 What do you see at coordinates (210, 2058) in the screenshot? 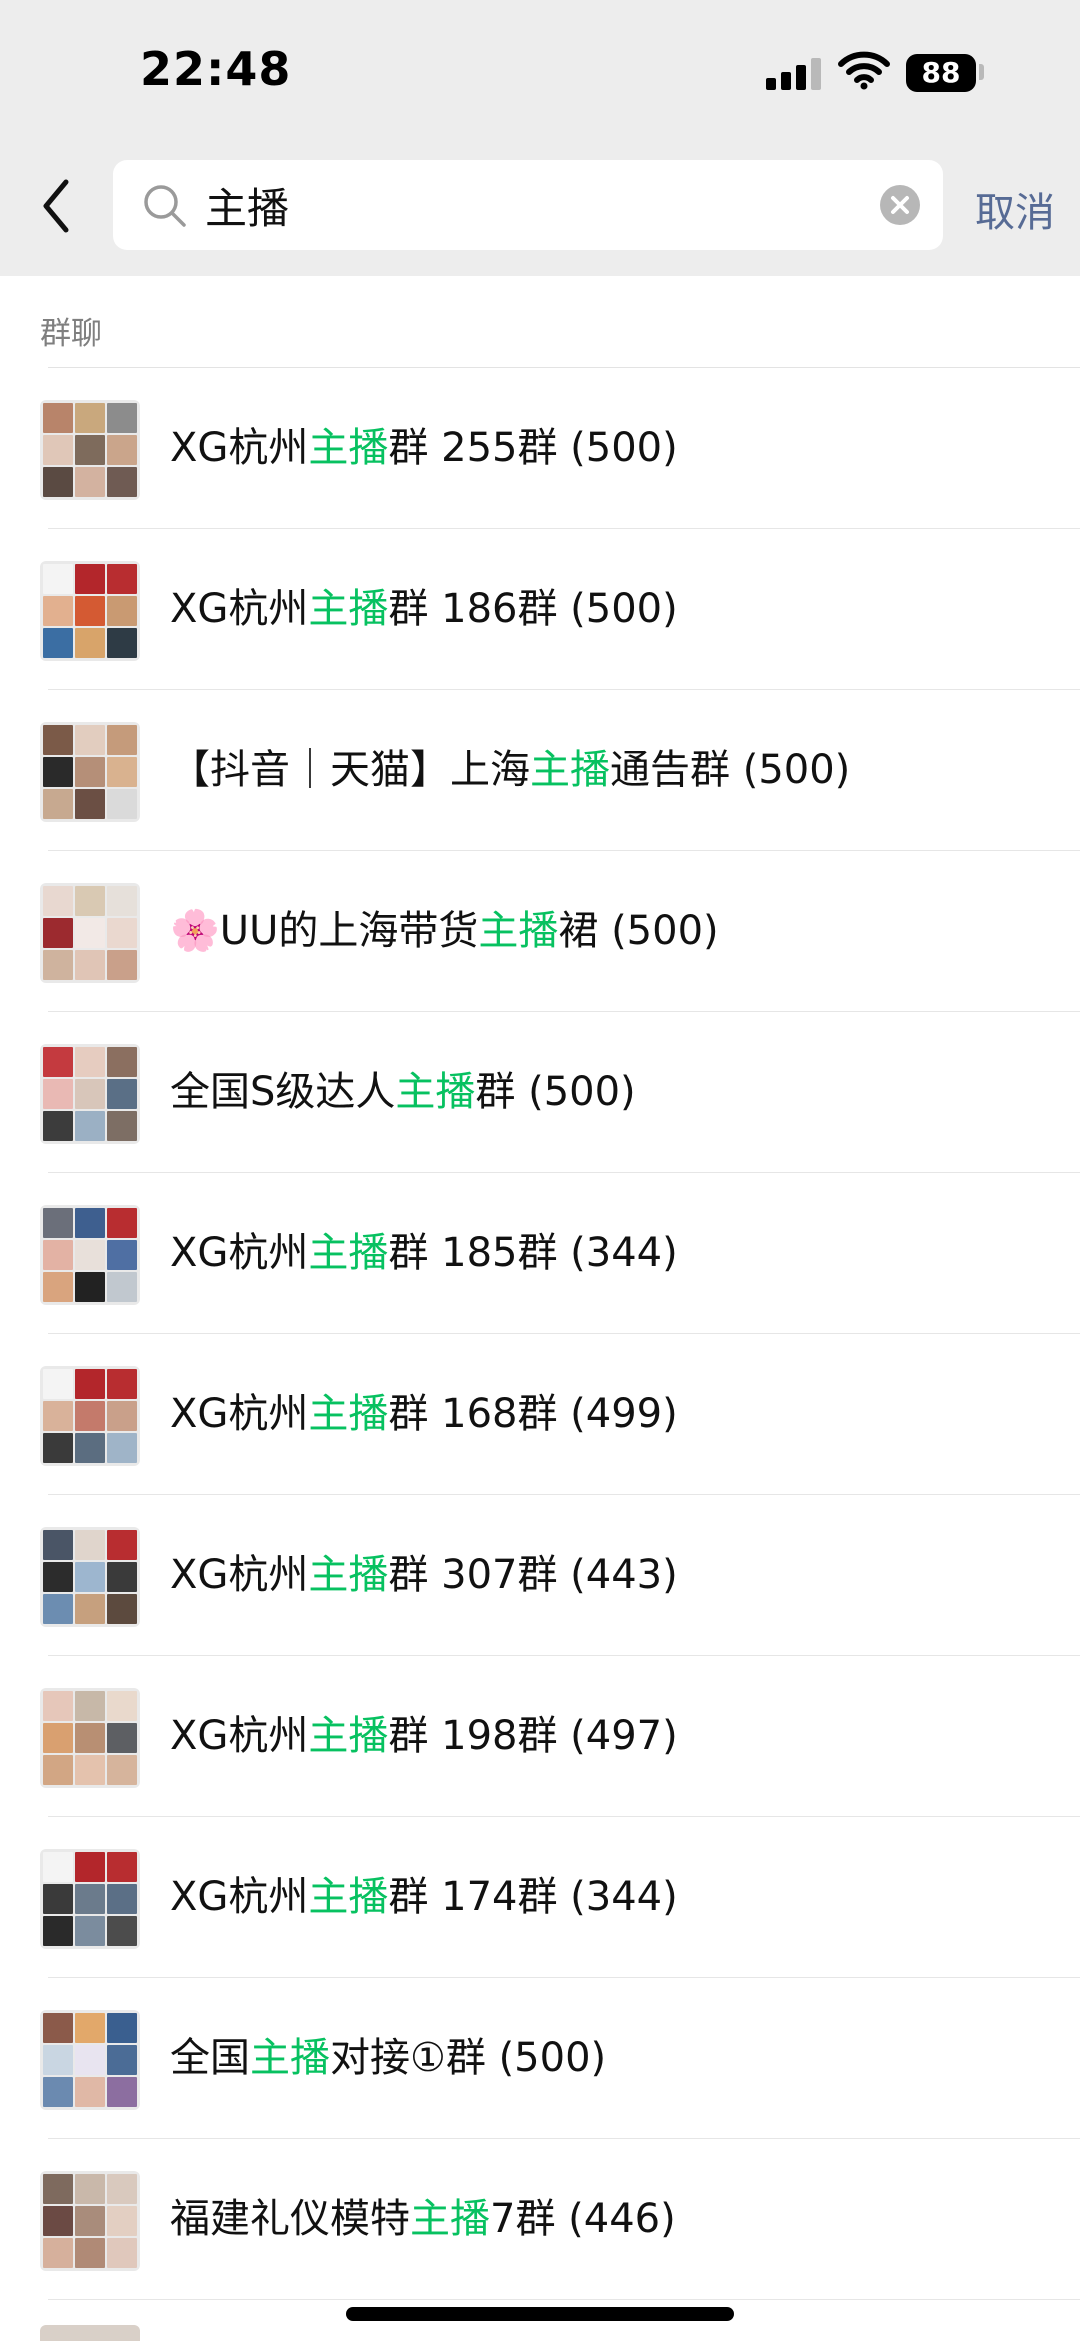
I see `group-name-text: 全国` at bounding box center [210, 2058].